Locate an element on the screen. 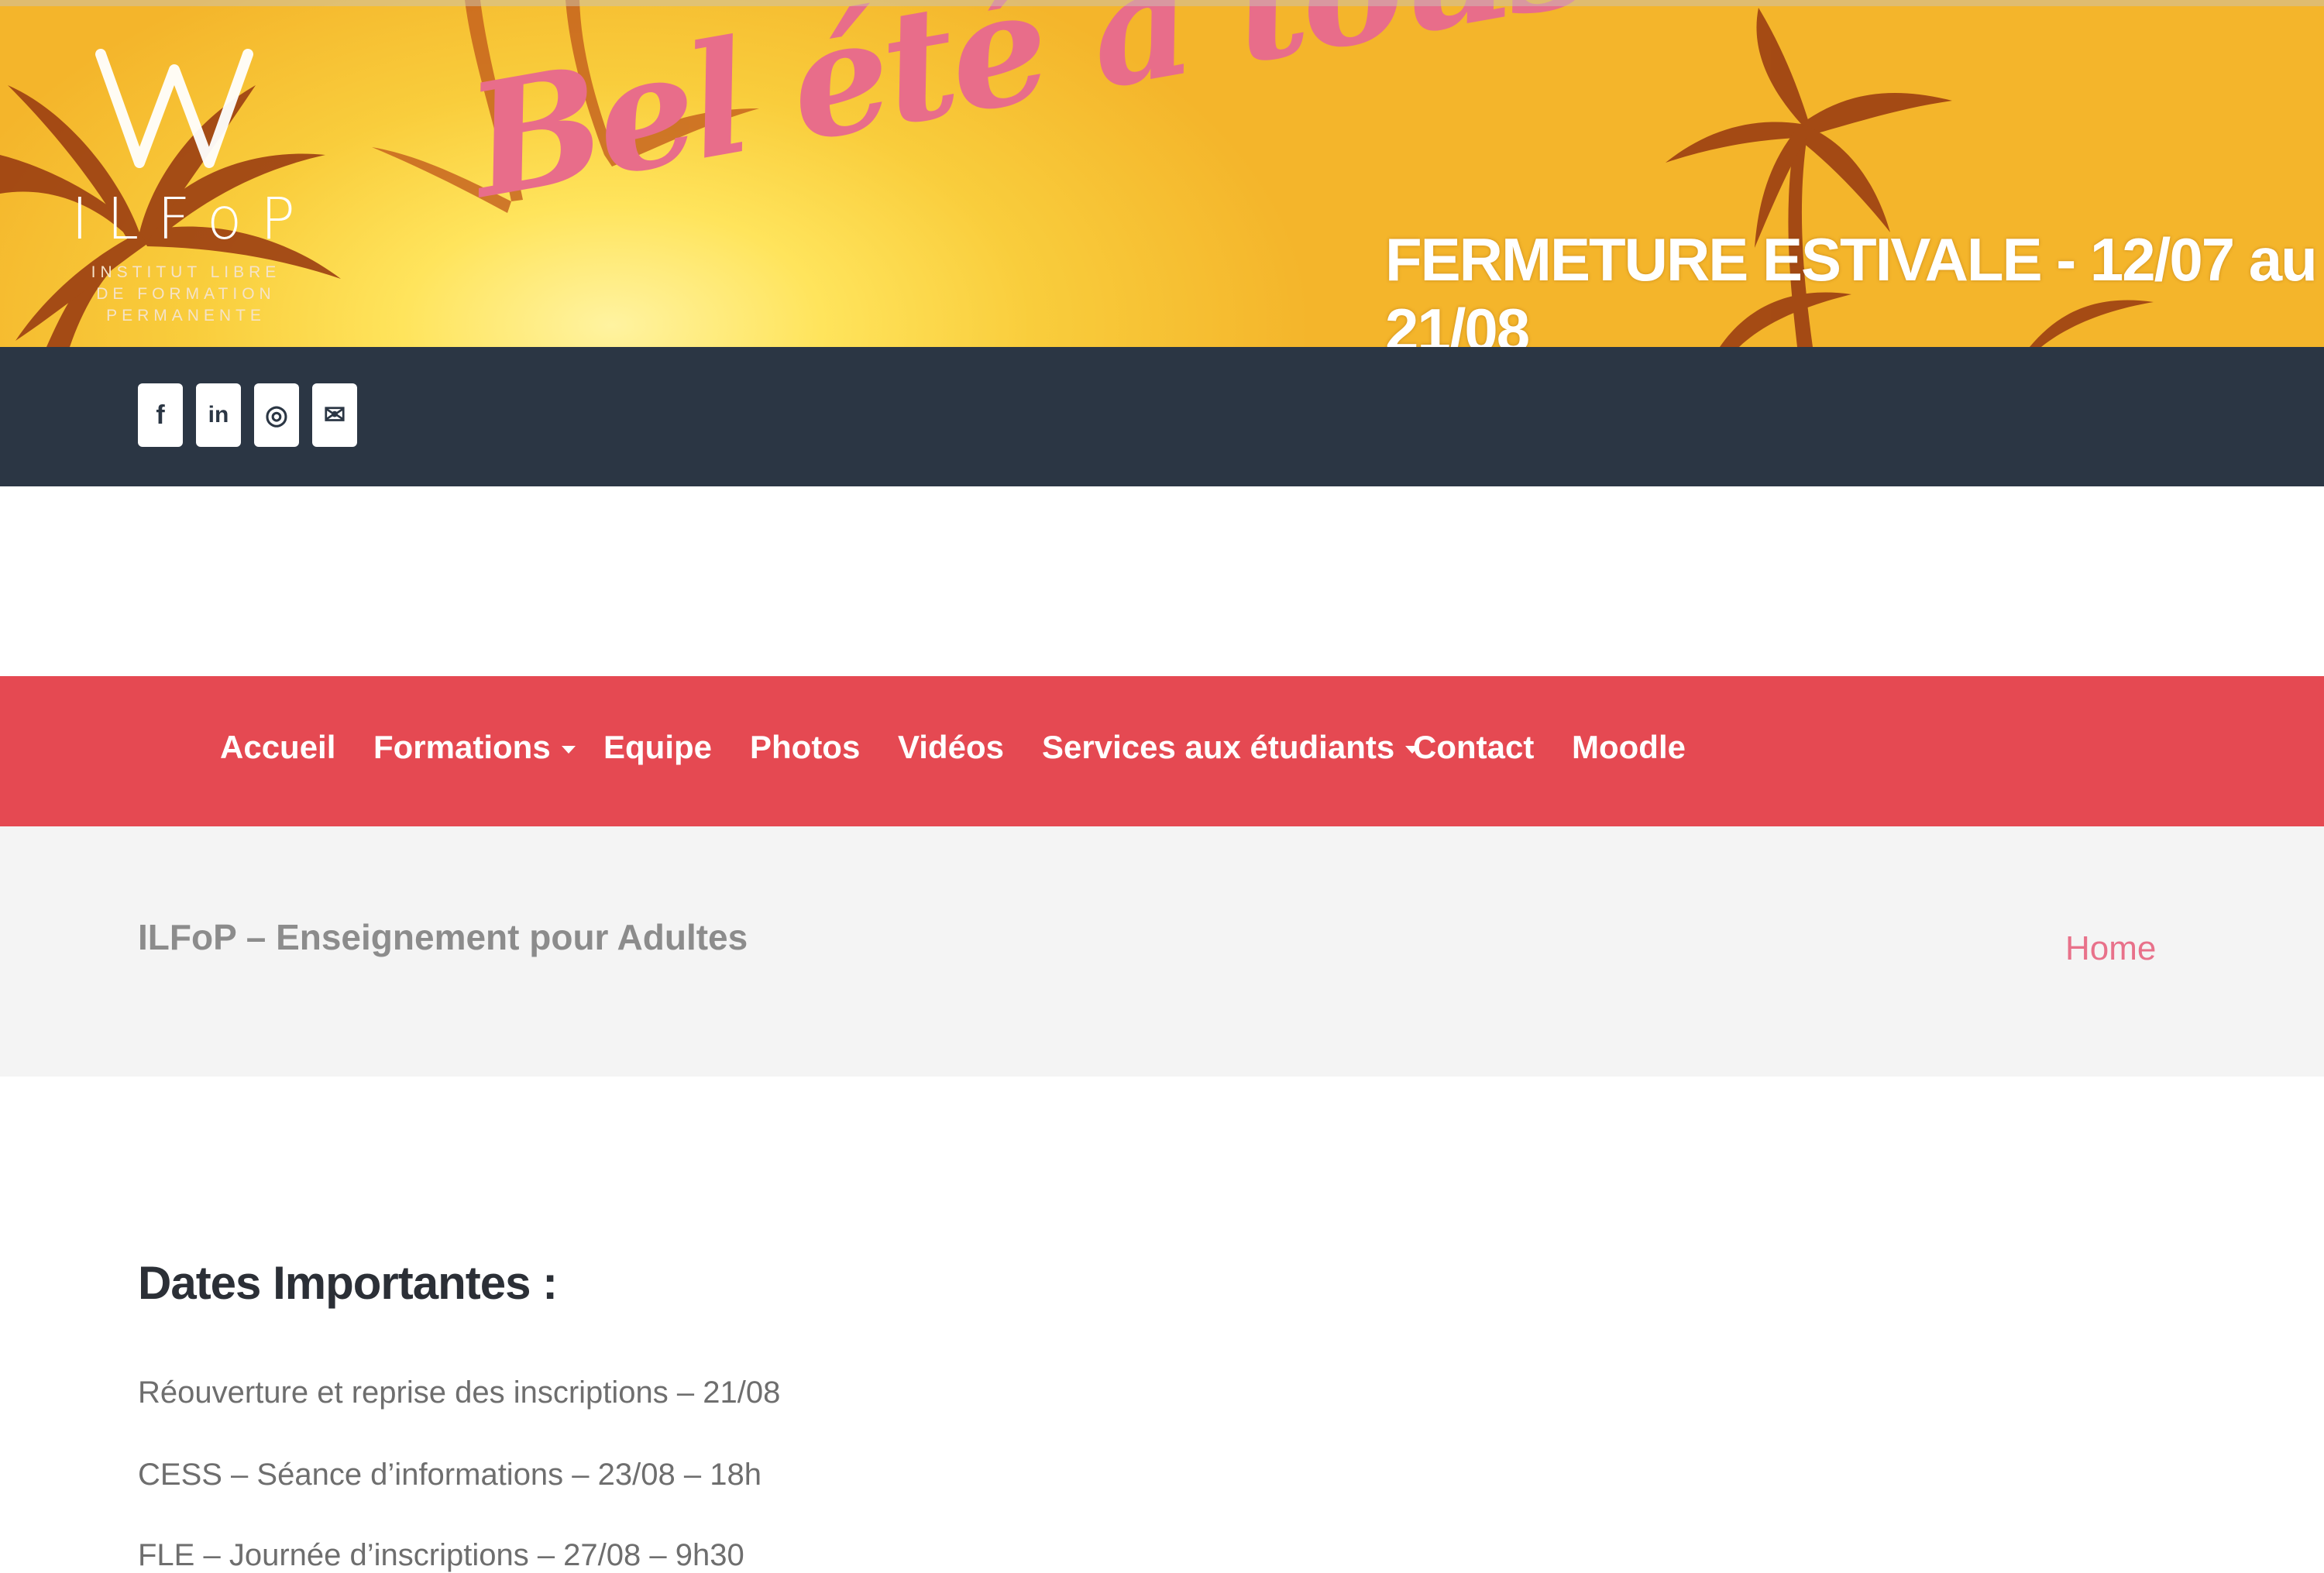  email-button: ✉ is located at coordinates (334, 415).